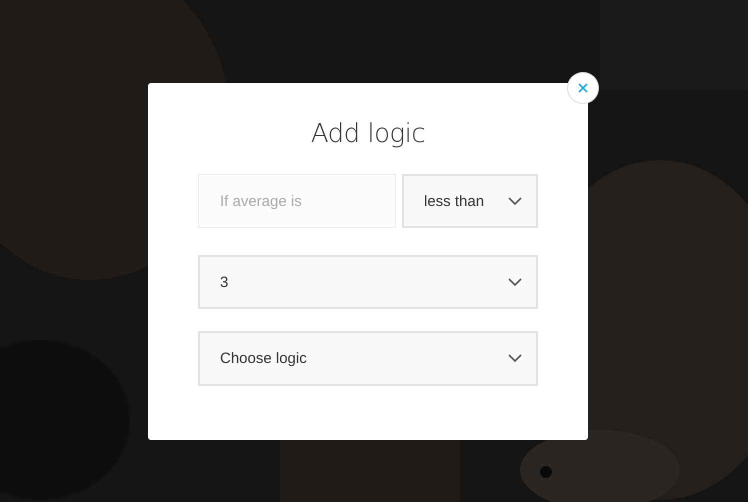  Describe the element at coordinates (368, 358) in the screenshot. I see `logic-dropdown: Choose logic` at that location.